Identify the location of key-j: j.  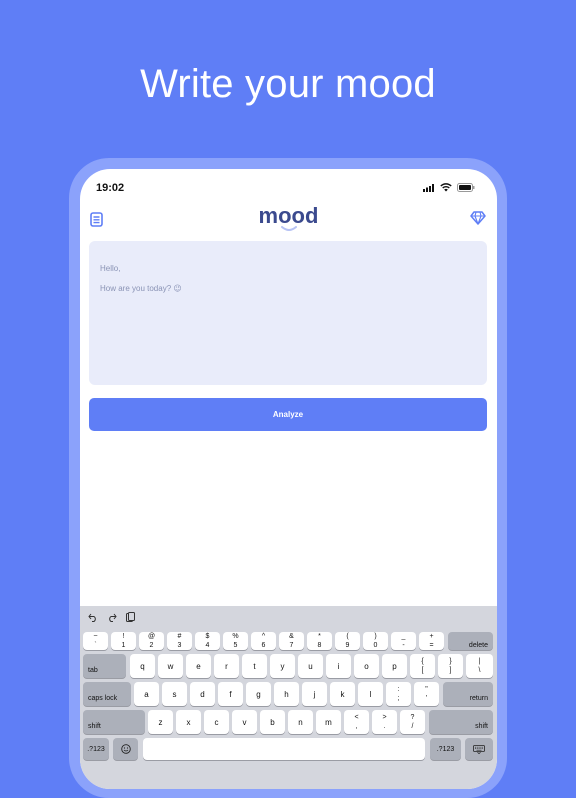
(314, 694).